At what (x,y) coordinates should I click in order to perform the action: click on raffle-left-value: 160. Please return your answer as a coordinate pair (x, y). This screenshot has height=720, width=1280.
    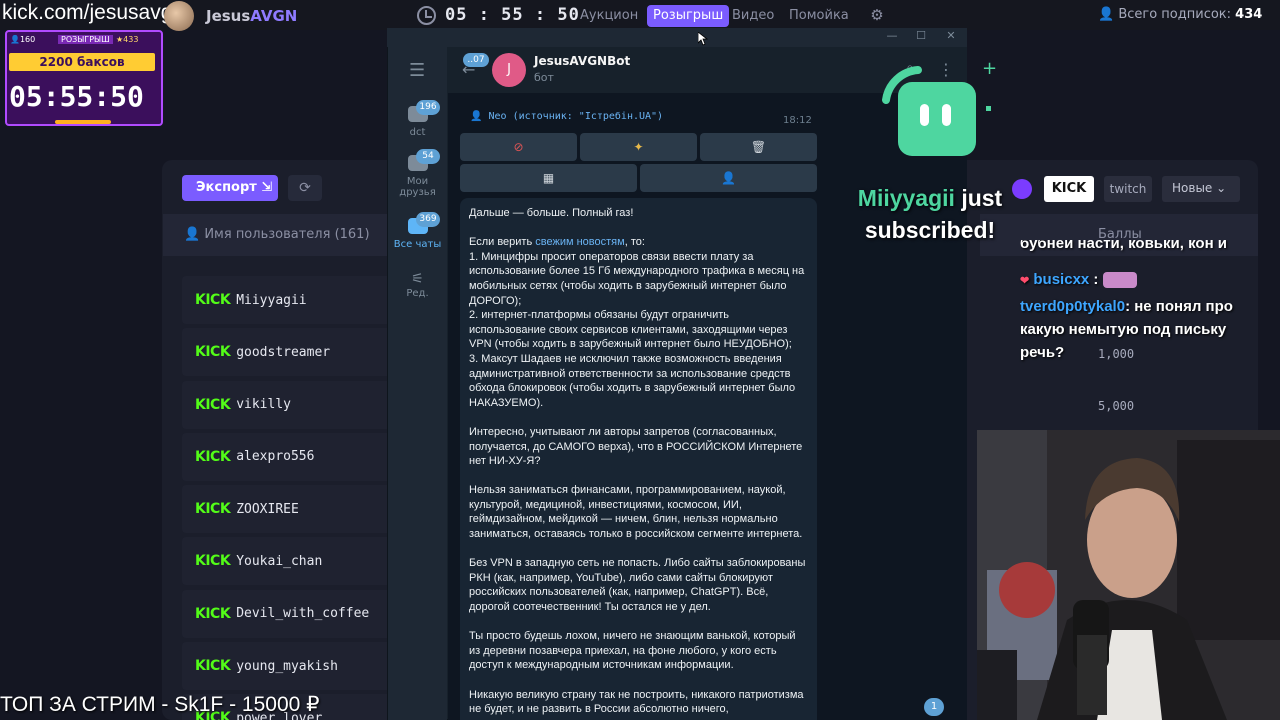
    Looking at the image, I should click on (27, 39).